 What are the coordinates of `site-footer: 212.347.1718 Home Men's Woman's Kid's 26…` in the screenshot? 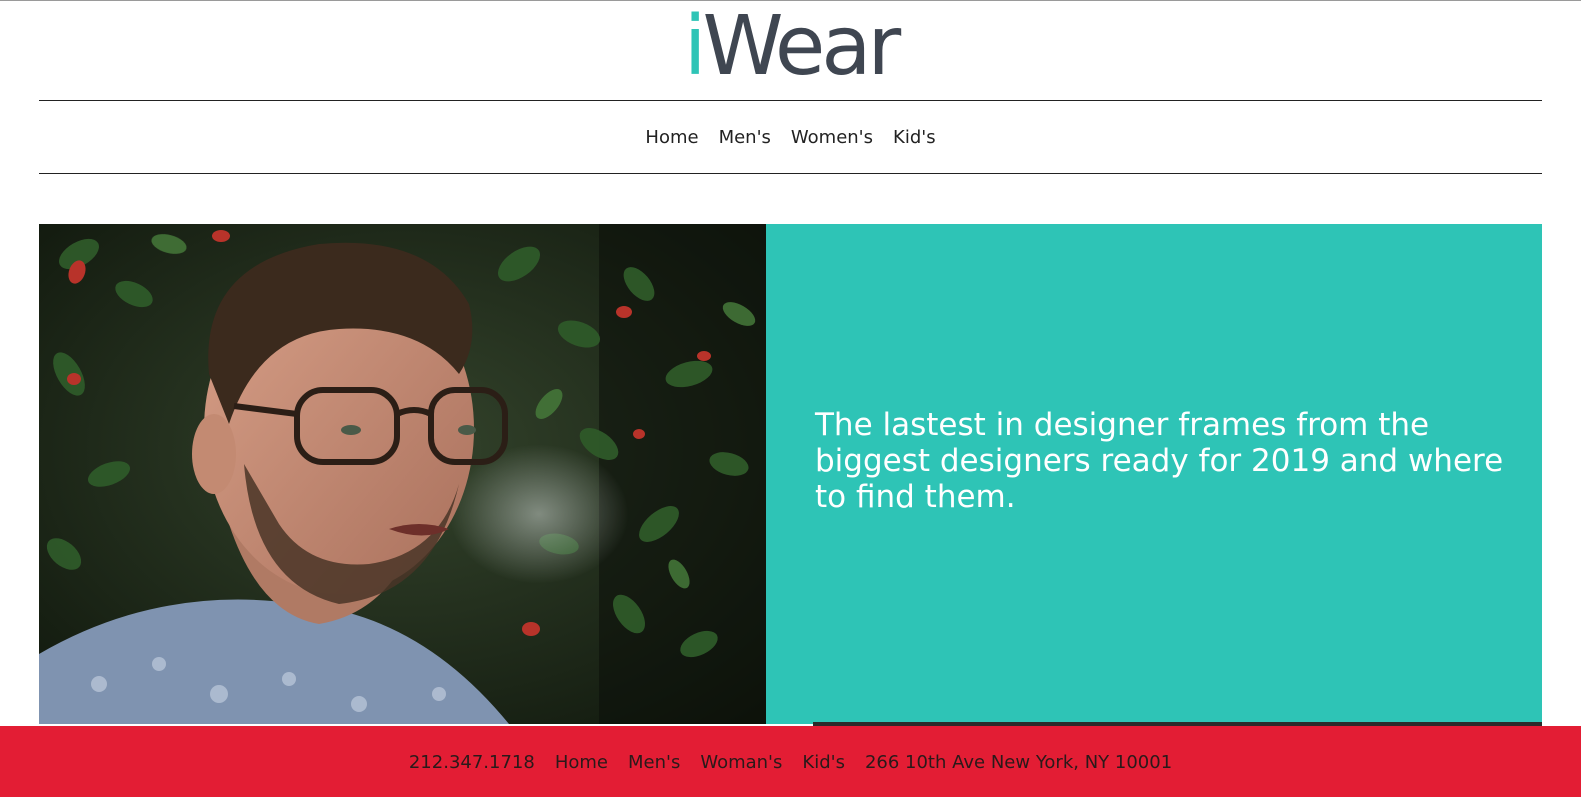 It's located at (790, 761).